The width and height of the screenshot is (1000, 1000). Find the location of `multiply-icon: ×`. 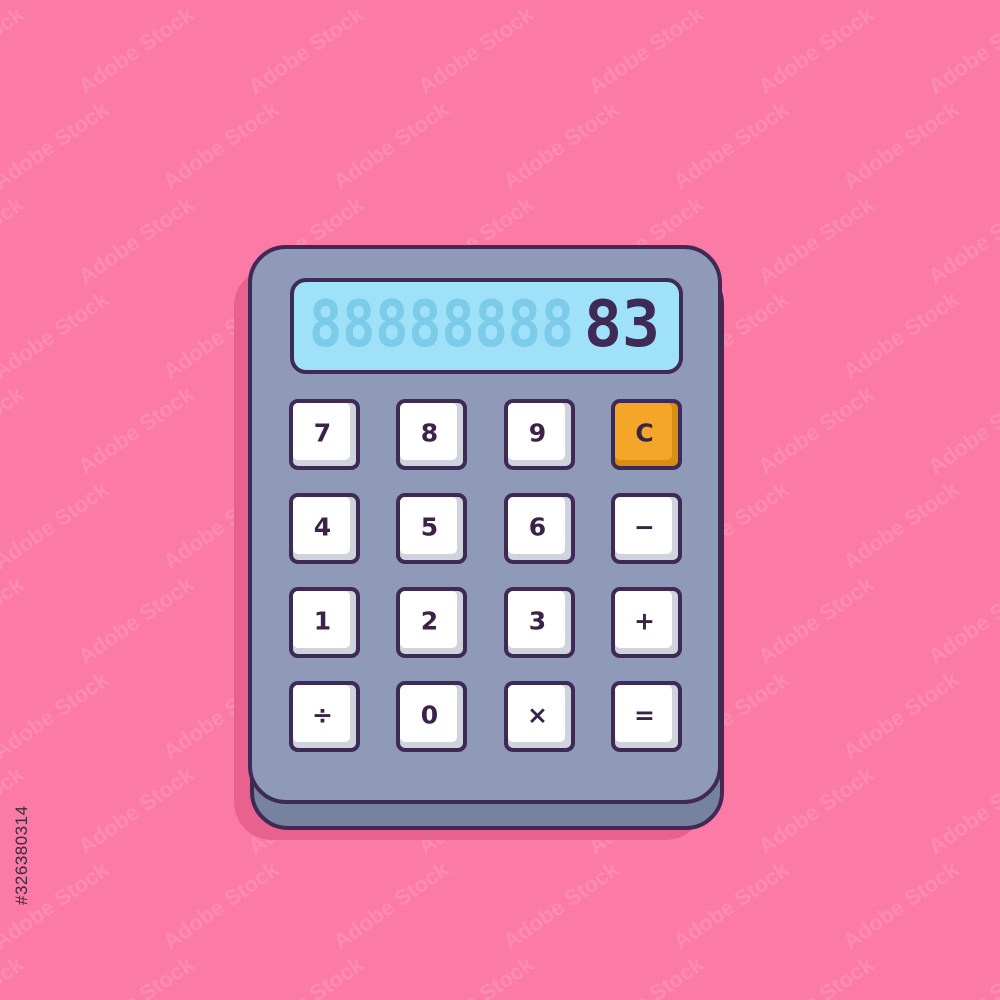

multiply-icon: × is located at coordinates (537, 715).